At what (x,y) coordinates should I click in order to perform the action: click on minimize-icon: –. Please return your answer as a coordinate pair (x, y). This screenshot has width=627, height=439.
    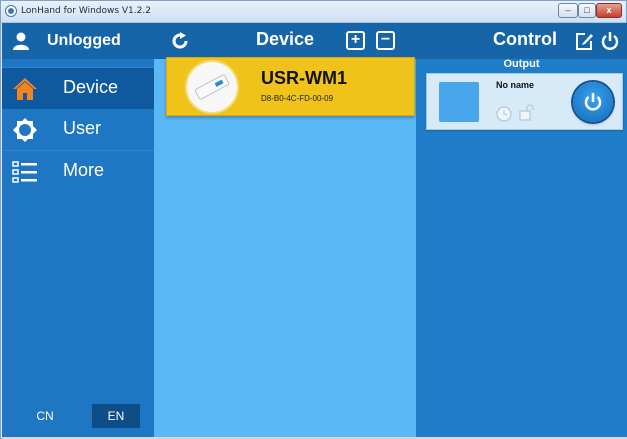
    Looking at the image, I should click on (568, 10).